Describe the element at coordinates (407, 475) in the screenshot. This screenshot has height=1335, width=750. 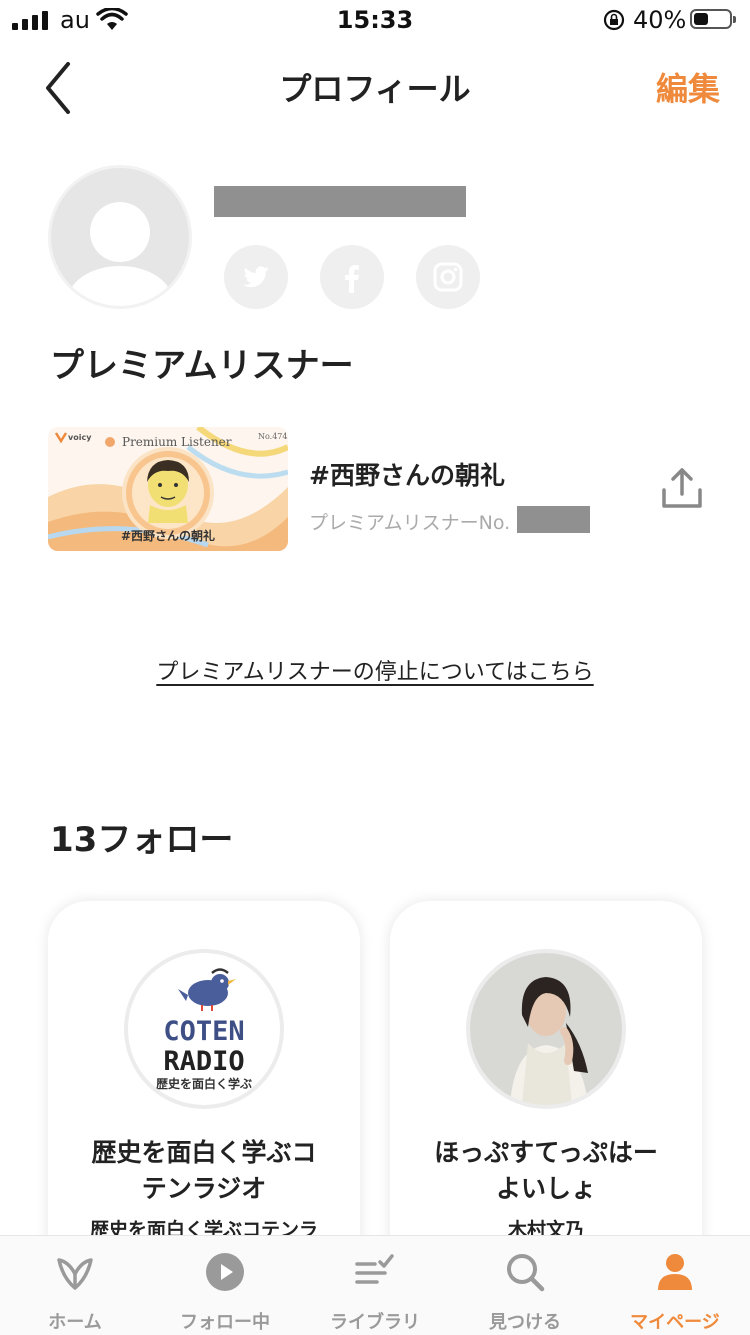
I see `premium-channel-name: #西野さんの朝礼` at that location.